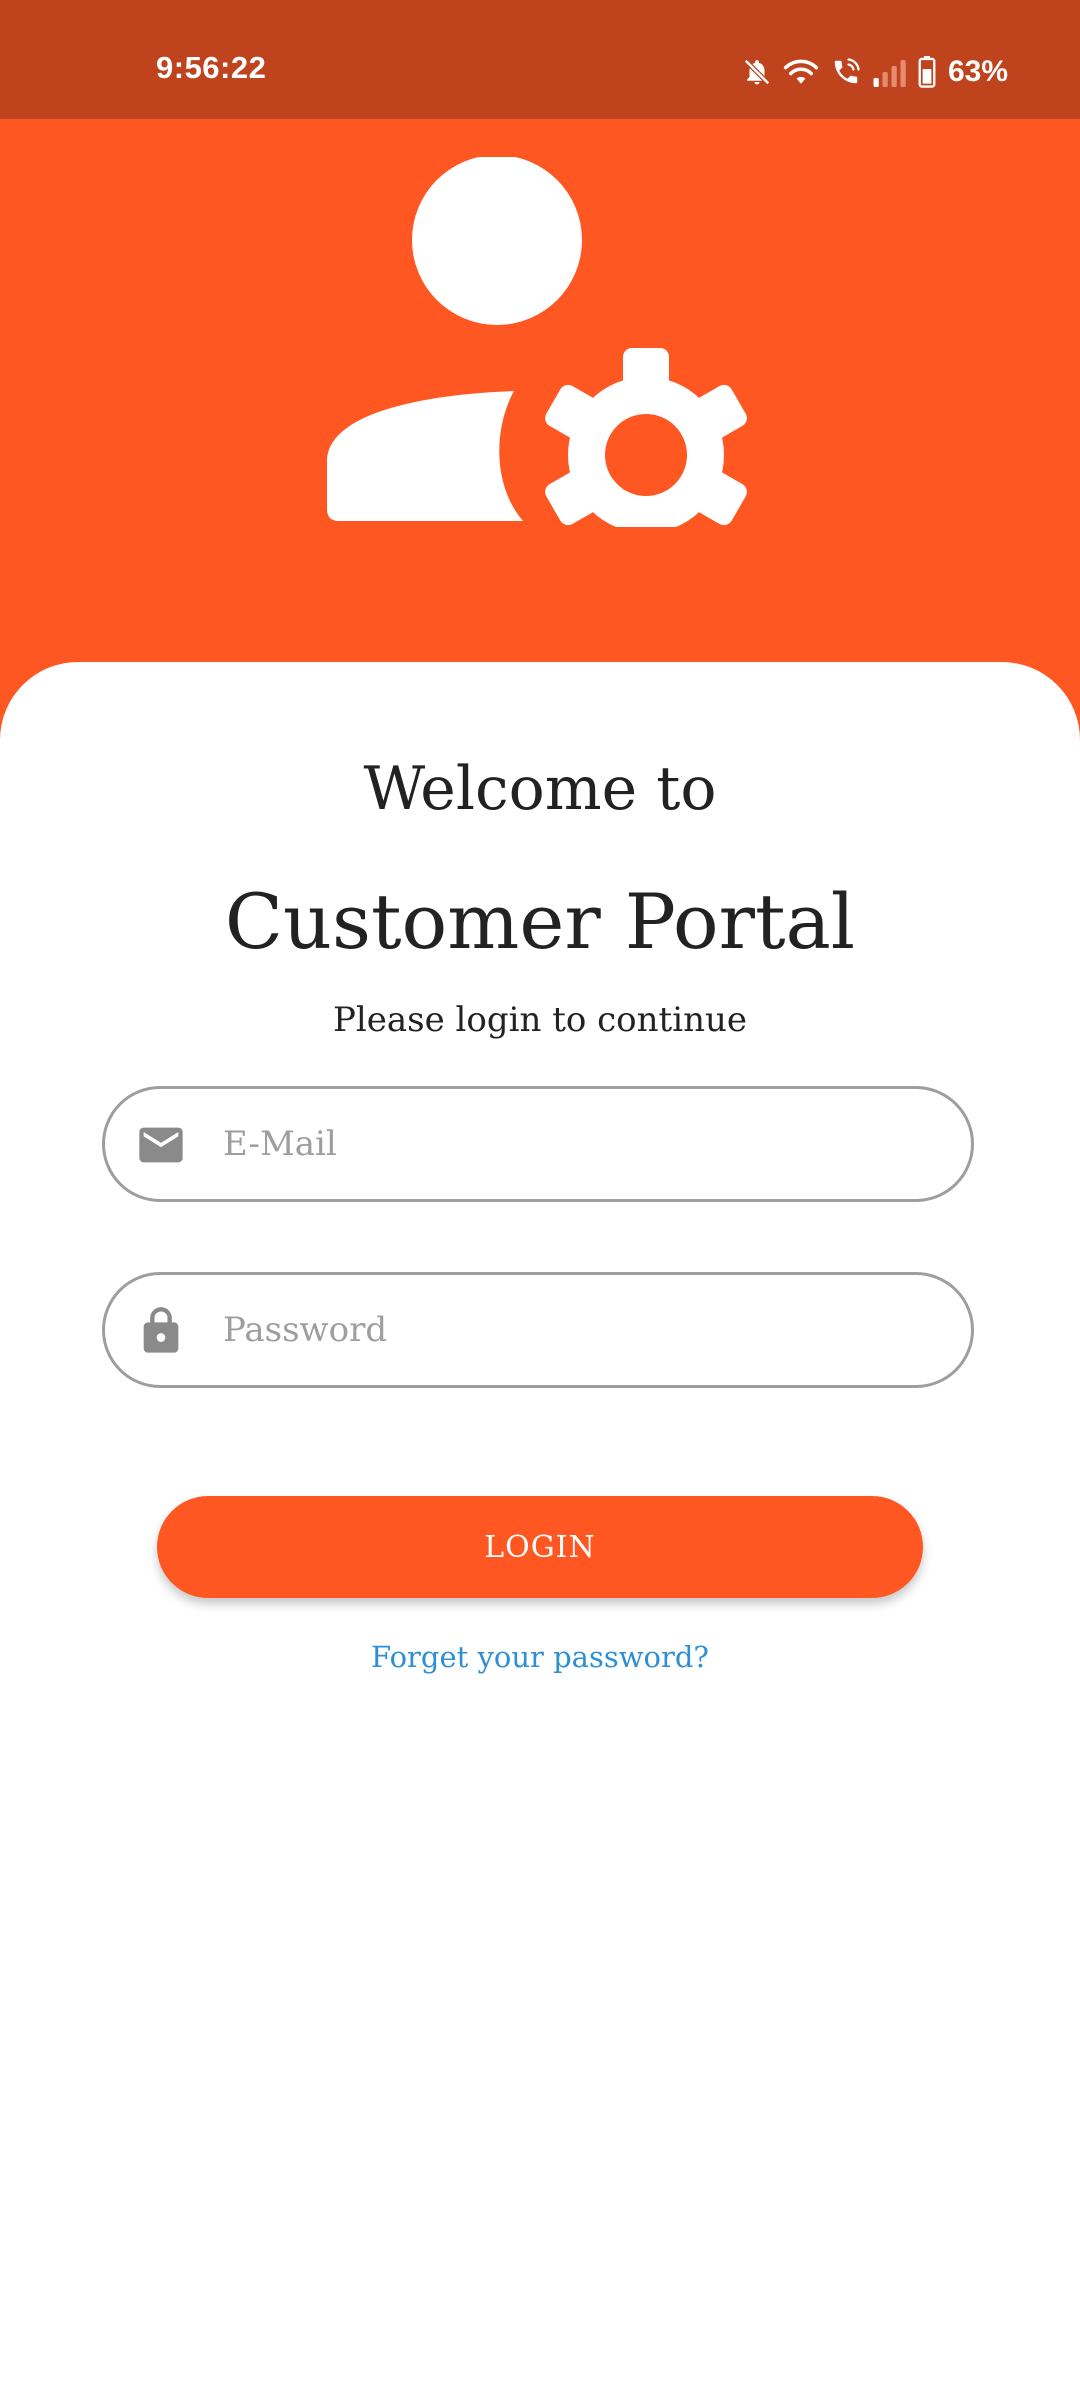  Describe the element at coordinates (539, 1020) in the screenshot. I see `login-subtitle: Please login to continue` at that location.